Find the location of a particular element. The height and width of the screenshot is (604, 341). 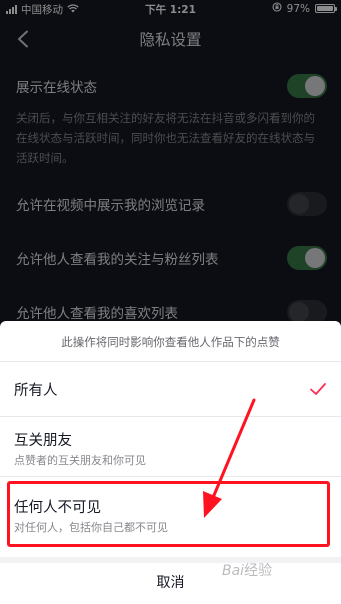

option-mutual-friends: 互关朋友 点赞者的互关朋友和你可见 is located at coordinates (170, 446).